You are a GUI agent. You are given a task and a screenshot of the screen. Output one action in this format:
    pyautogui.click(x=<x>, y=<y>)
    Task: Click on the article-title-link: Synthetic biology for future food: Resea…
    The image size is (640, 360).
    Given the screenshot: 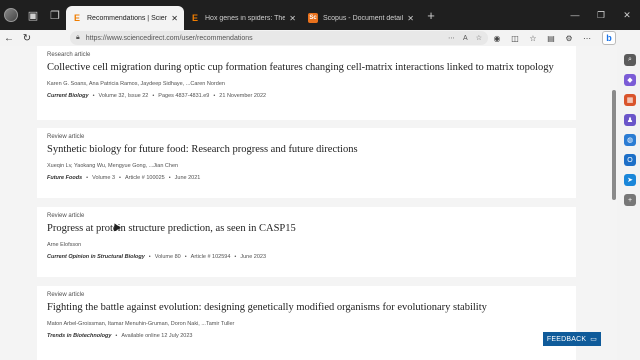 What is the action you would take?
    pyautogui.click(x=306, y=150)
    